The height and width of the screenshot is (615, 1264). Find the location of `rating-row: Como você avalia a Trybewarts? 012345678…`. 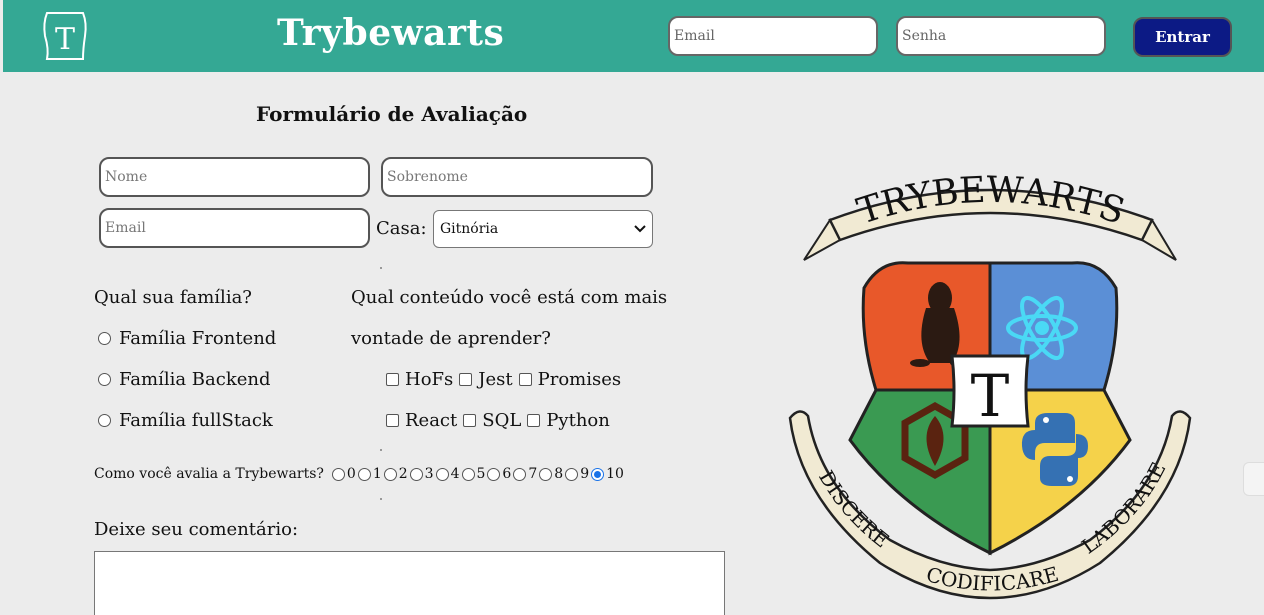

rating-row: Como você avalia a Trybewarts? 012345678… is located at coordinates (360, 474).